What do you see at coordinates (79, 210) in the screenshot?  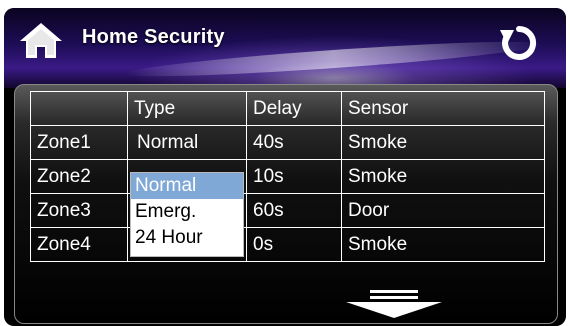 I see `zone-cell: Zone3` at bounding box center [79, 210].